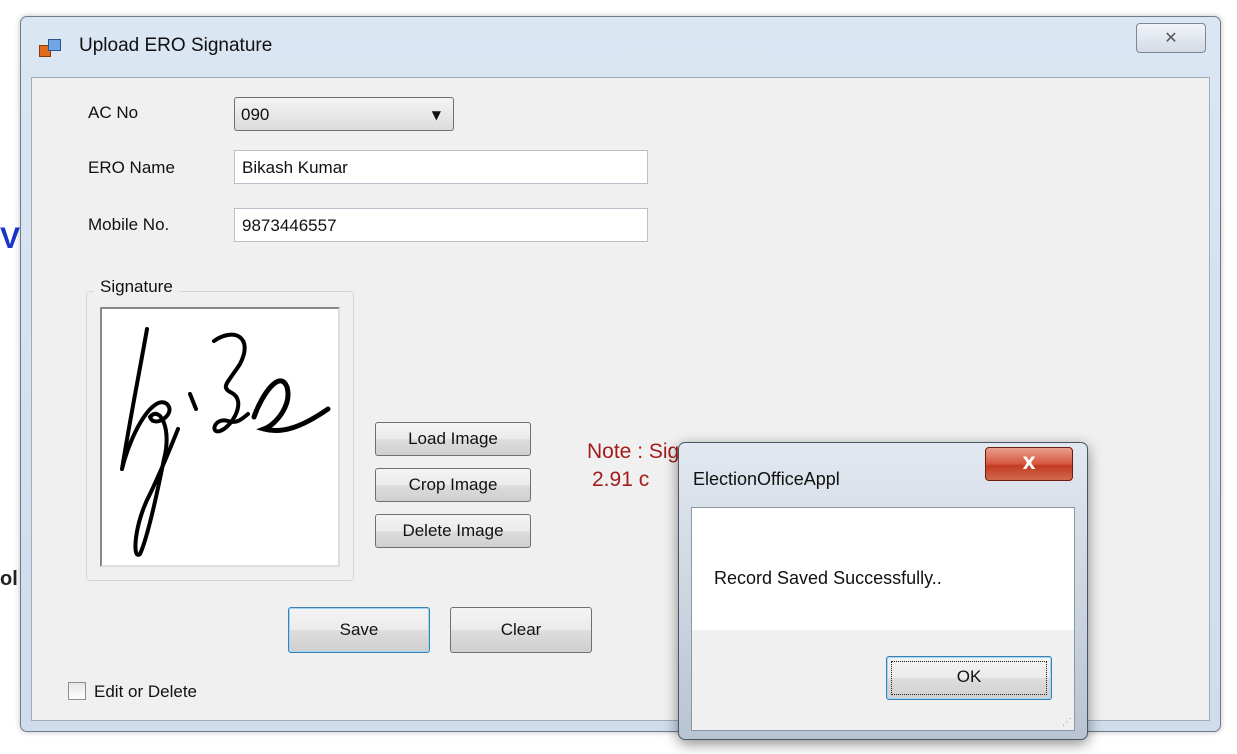 The height and width of the screenshot is (754, 1237). Describe the element at coordinates (453, 531) in the screenshot. I see `delete-image-button: Delete Image` at that location.